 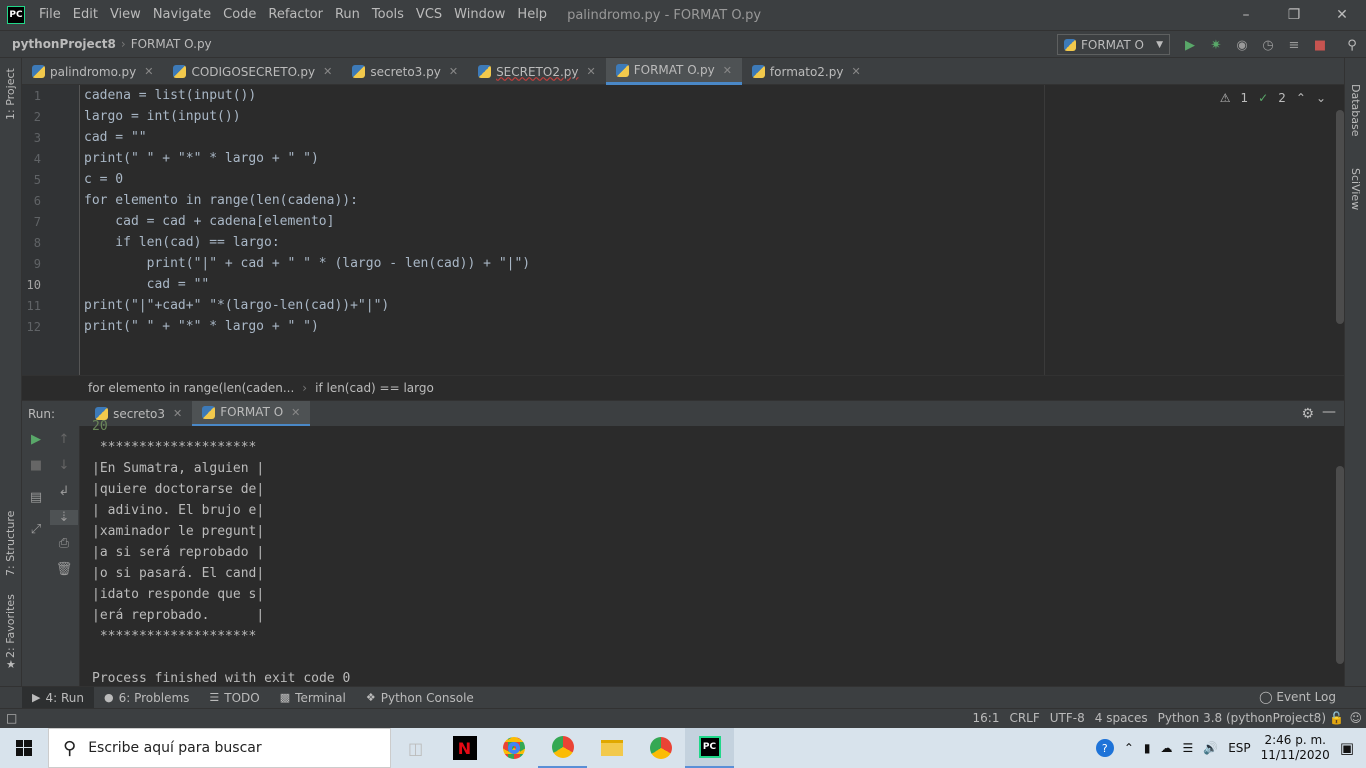 What do you see at coordinates (36, 439) in the screenshot?
I see `rerun-icon: ▶` at bounding box center [36, 439].